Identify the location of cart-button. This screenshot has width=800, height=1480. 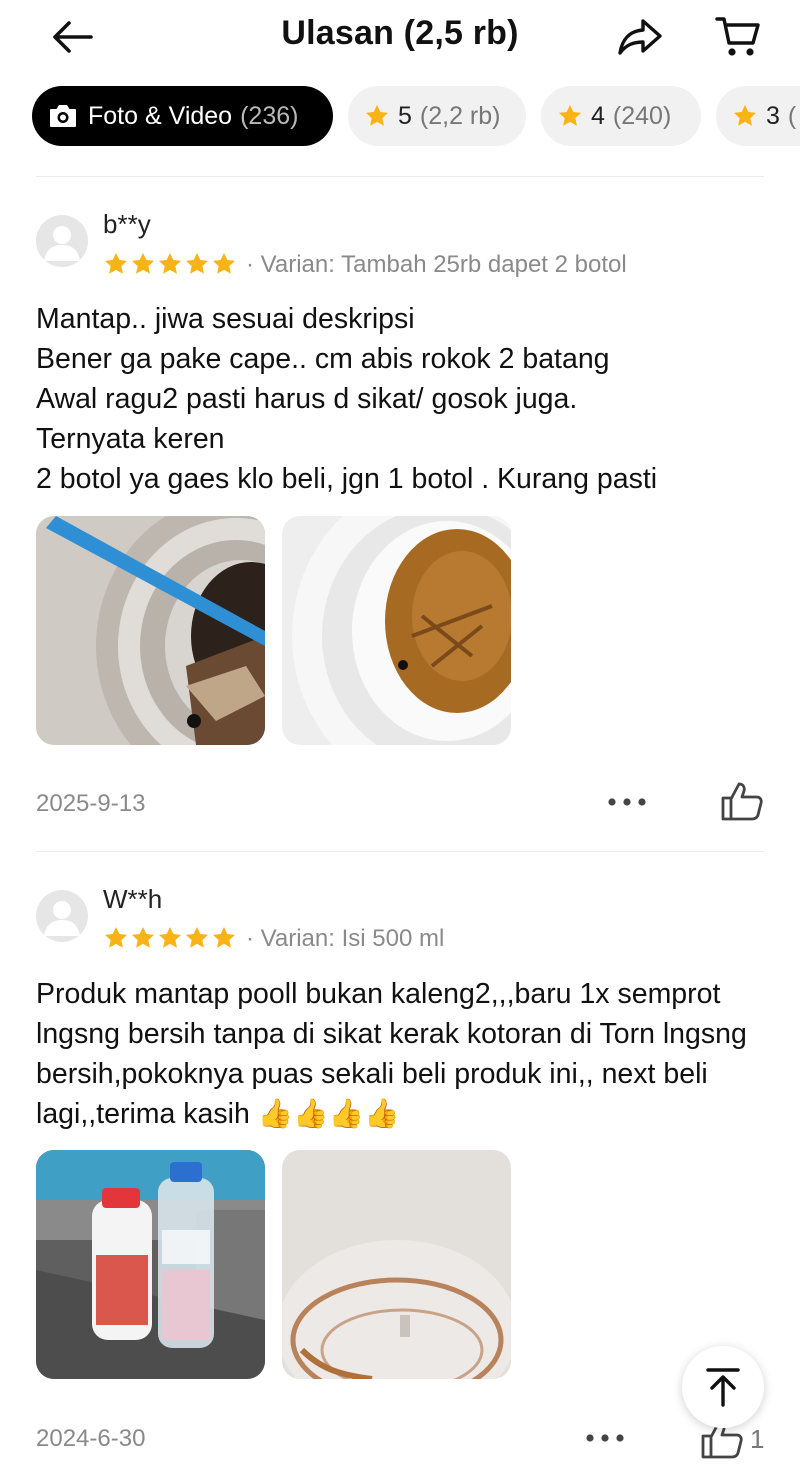
(738, 37).